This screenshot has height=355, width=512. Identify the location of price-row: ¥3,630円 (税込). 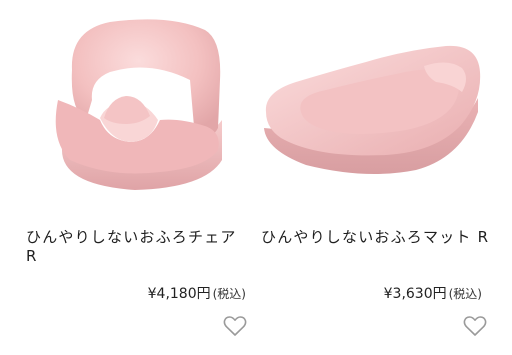
(433, 293).